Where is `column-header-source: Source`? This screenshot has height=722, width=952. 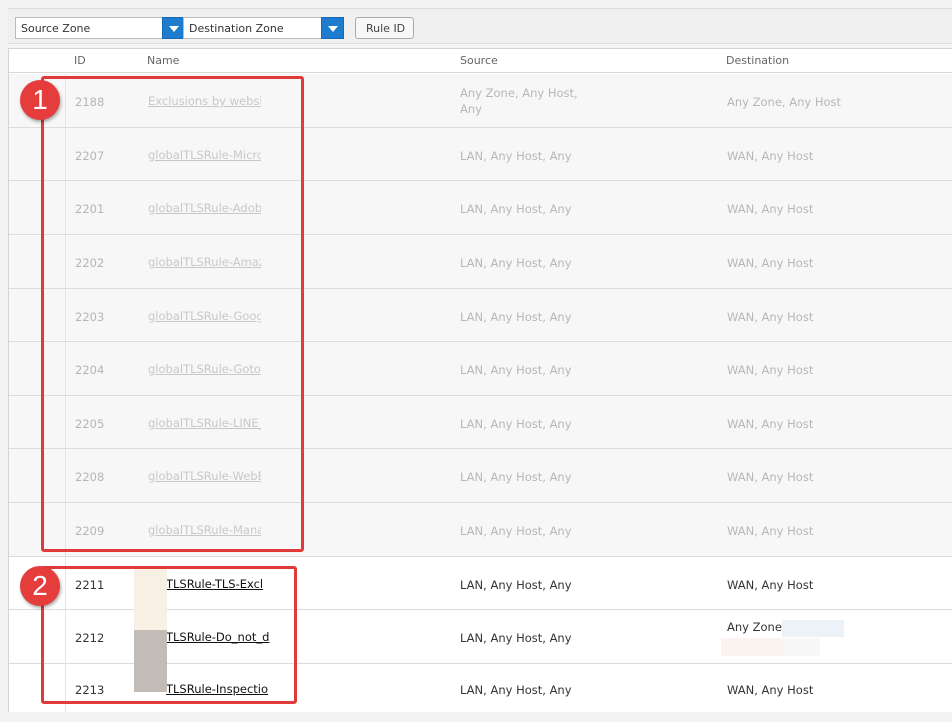 column-header-source: Source is located at coordinates (479, 60).